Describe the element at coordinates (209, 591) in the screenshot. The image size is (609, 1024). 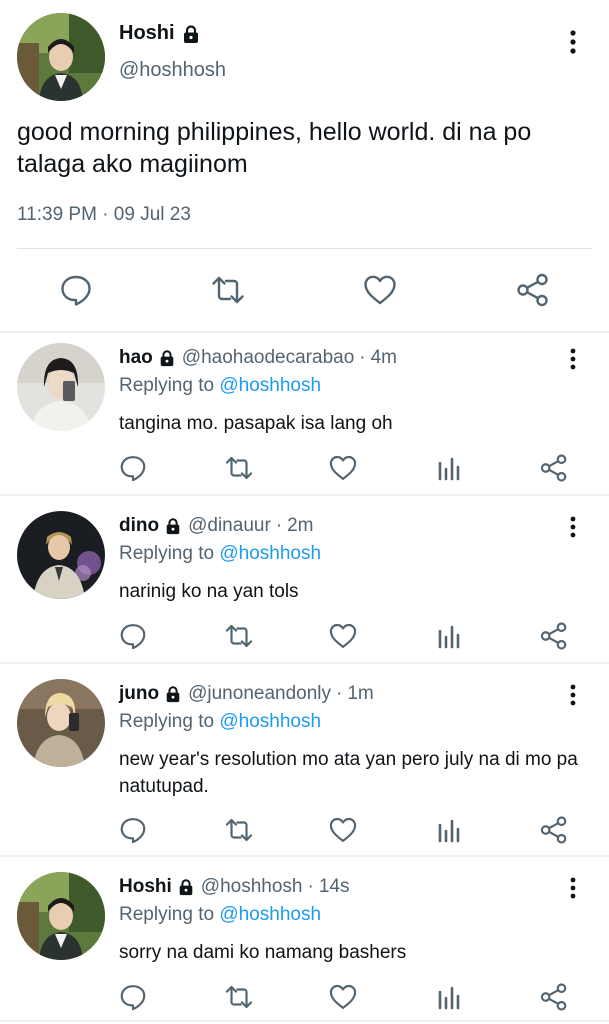
I see `reply-text: narinig ko na yan tols` at that location.